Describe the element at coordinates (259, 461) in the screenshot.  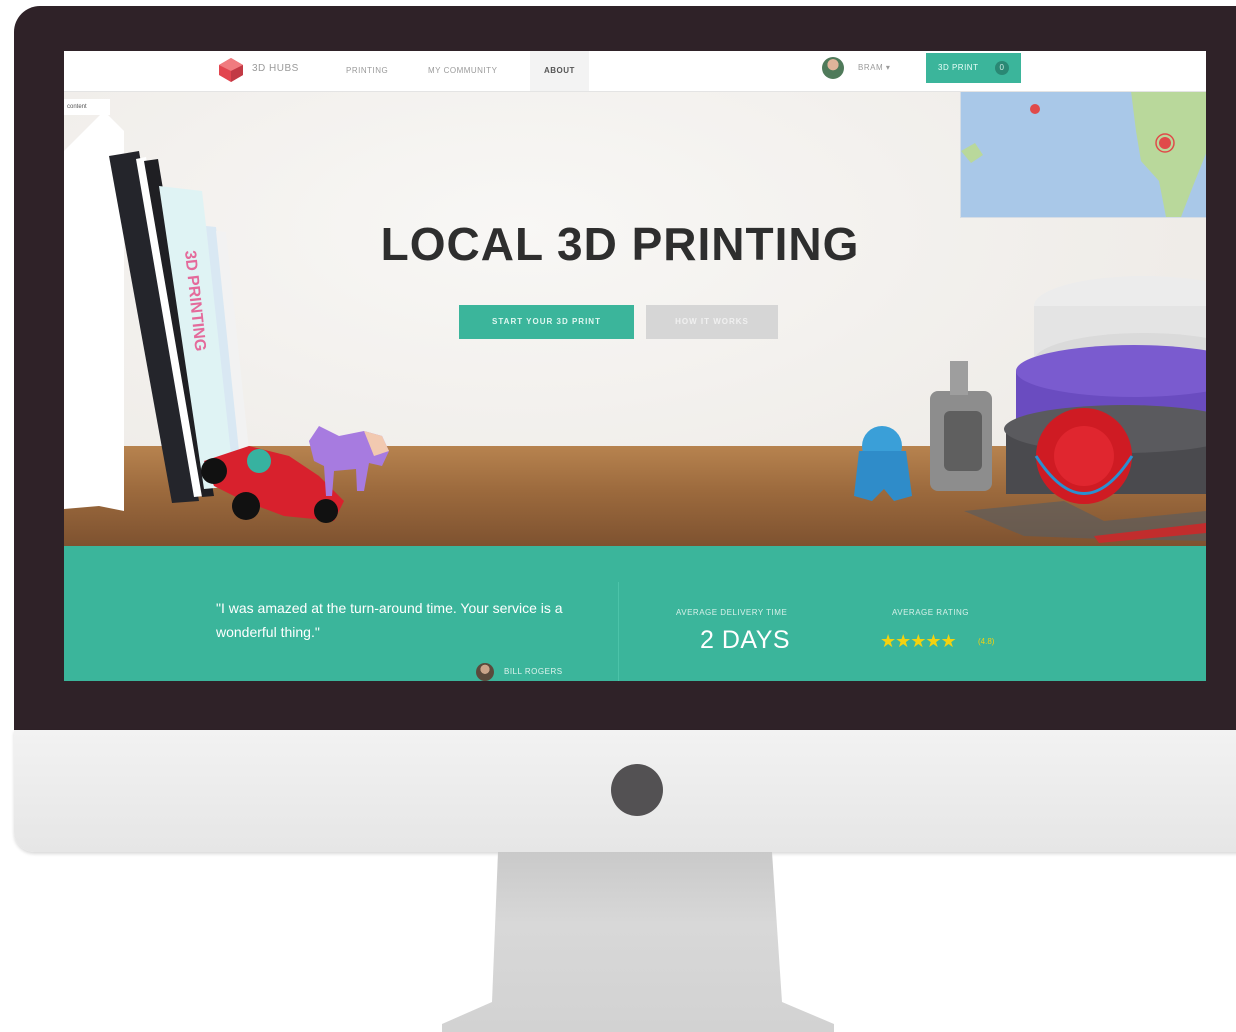
I see `car-driver` at that location.